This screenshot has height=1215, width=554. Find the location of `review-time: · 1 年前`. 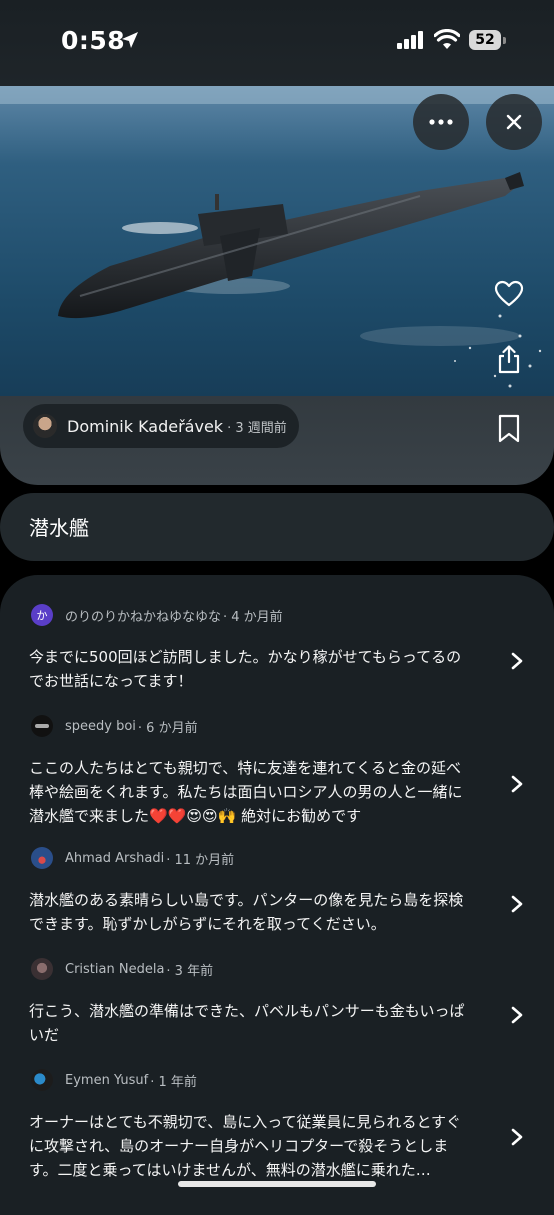

review-time: · 1 年前 is located at coordinates (173, 1082).